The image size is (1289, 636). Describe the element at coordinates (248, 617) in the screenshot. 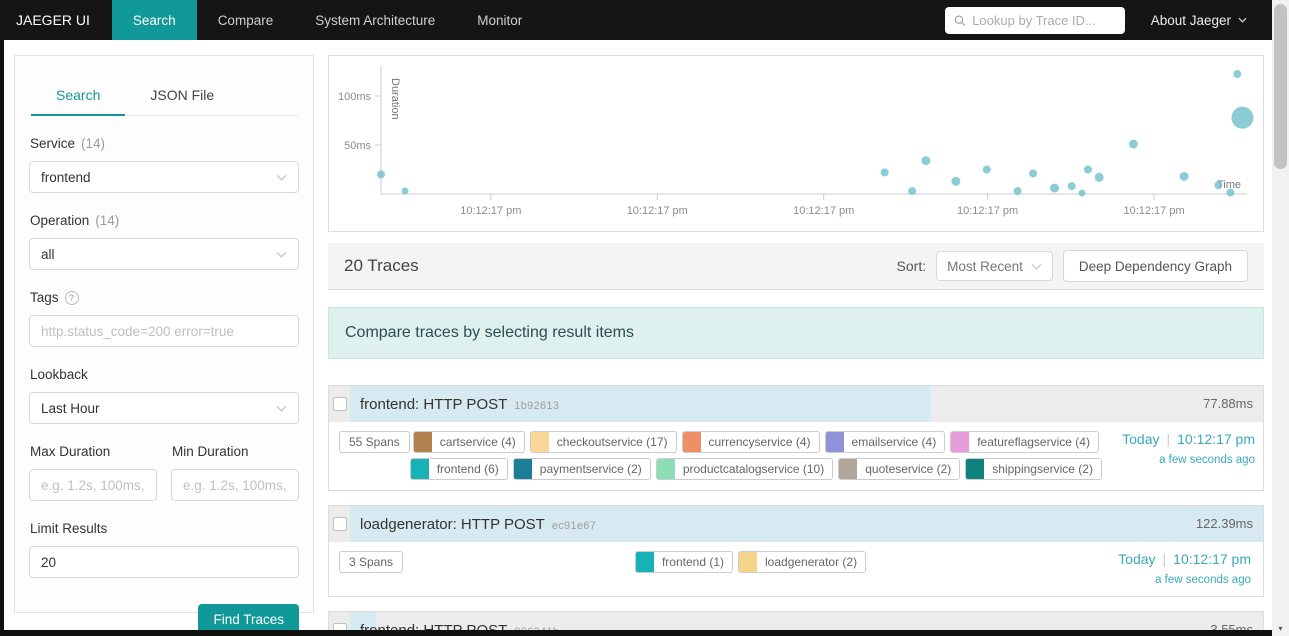

I see `find-traces-button: Find Traces` at that location.